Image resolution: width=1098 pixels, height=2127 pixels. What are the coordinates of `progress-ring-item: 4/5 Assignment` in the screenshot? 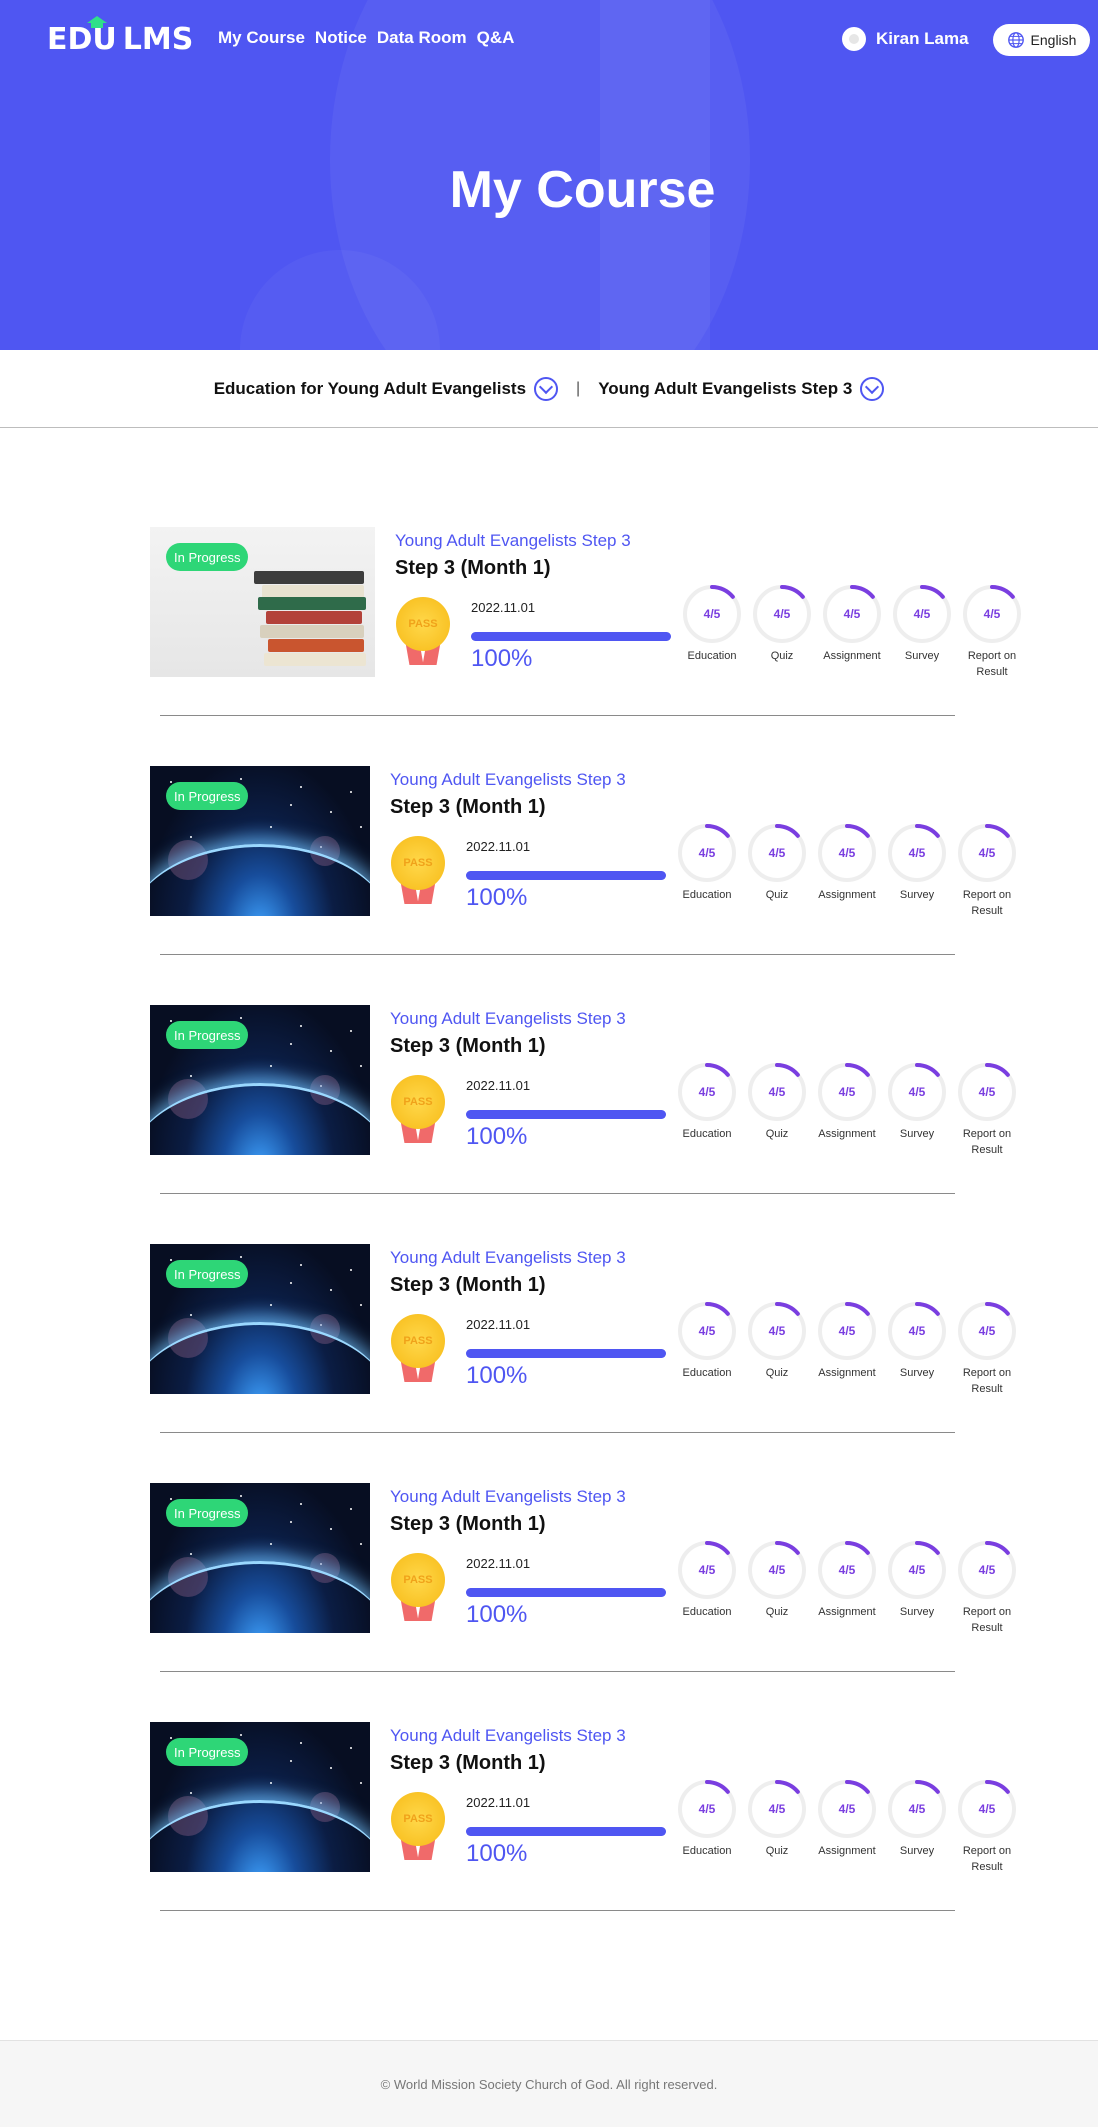 It's located at (847, 871).